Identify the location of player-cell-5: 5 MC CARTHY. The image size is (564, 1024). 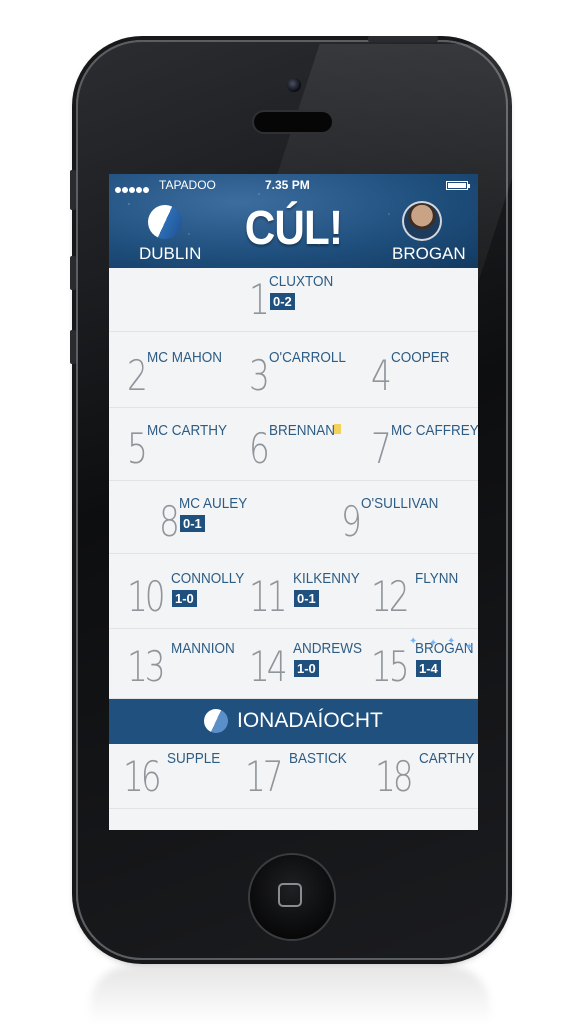
(187, 443).